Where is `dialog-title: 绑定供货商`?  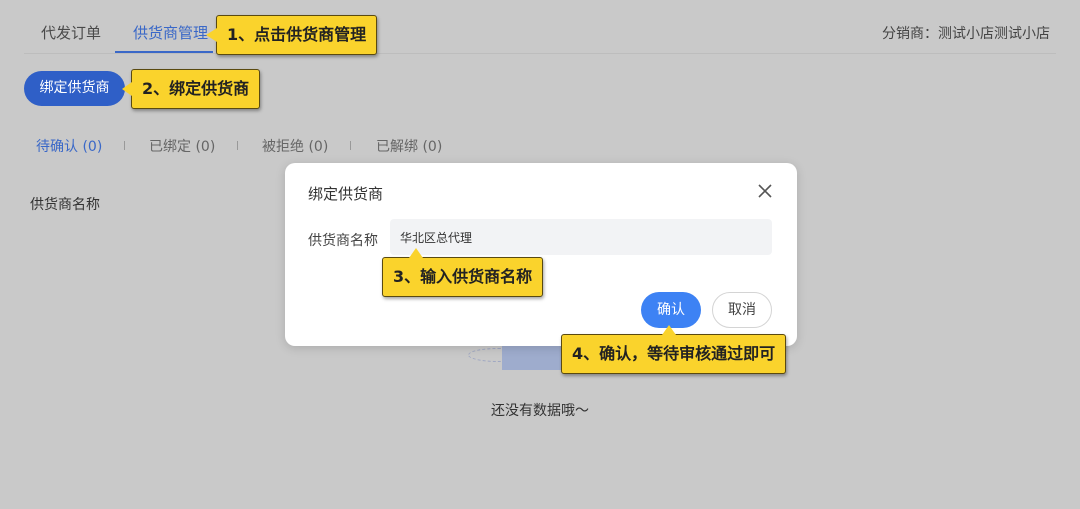
dialog-title: 绑定供货商 is located at coordinates (346, 194).